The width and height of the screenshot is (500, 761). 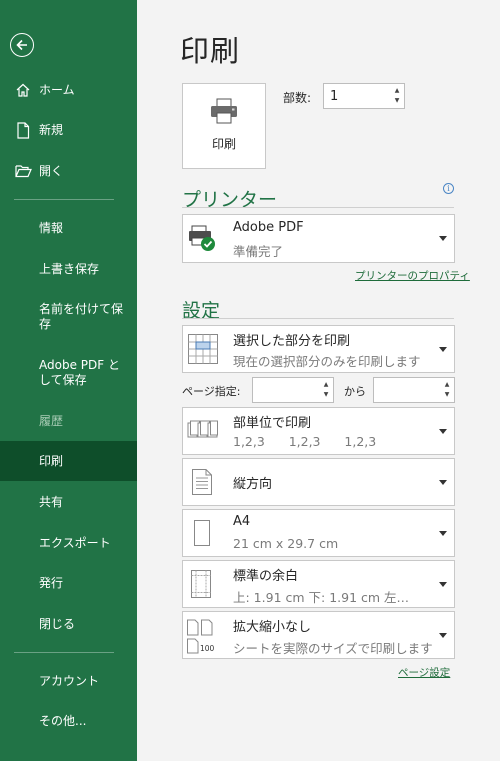 I want to click on sidebar-item-share: 共有, so click(x=68, y=502).